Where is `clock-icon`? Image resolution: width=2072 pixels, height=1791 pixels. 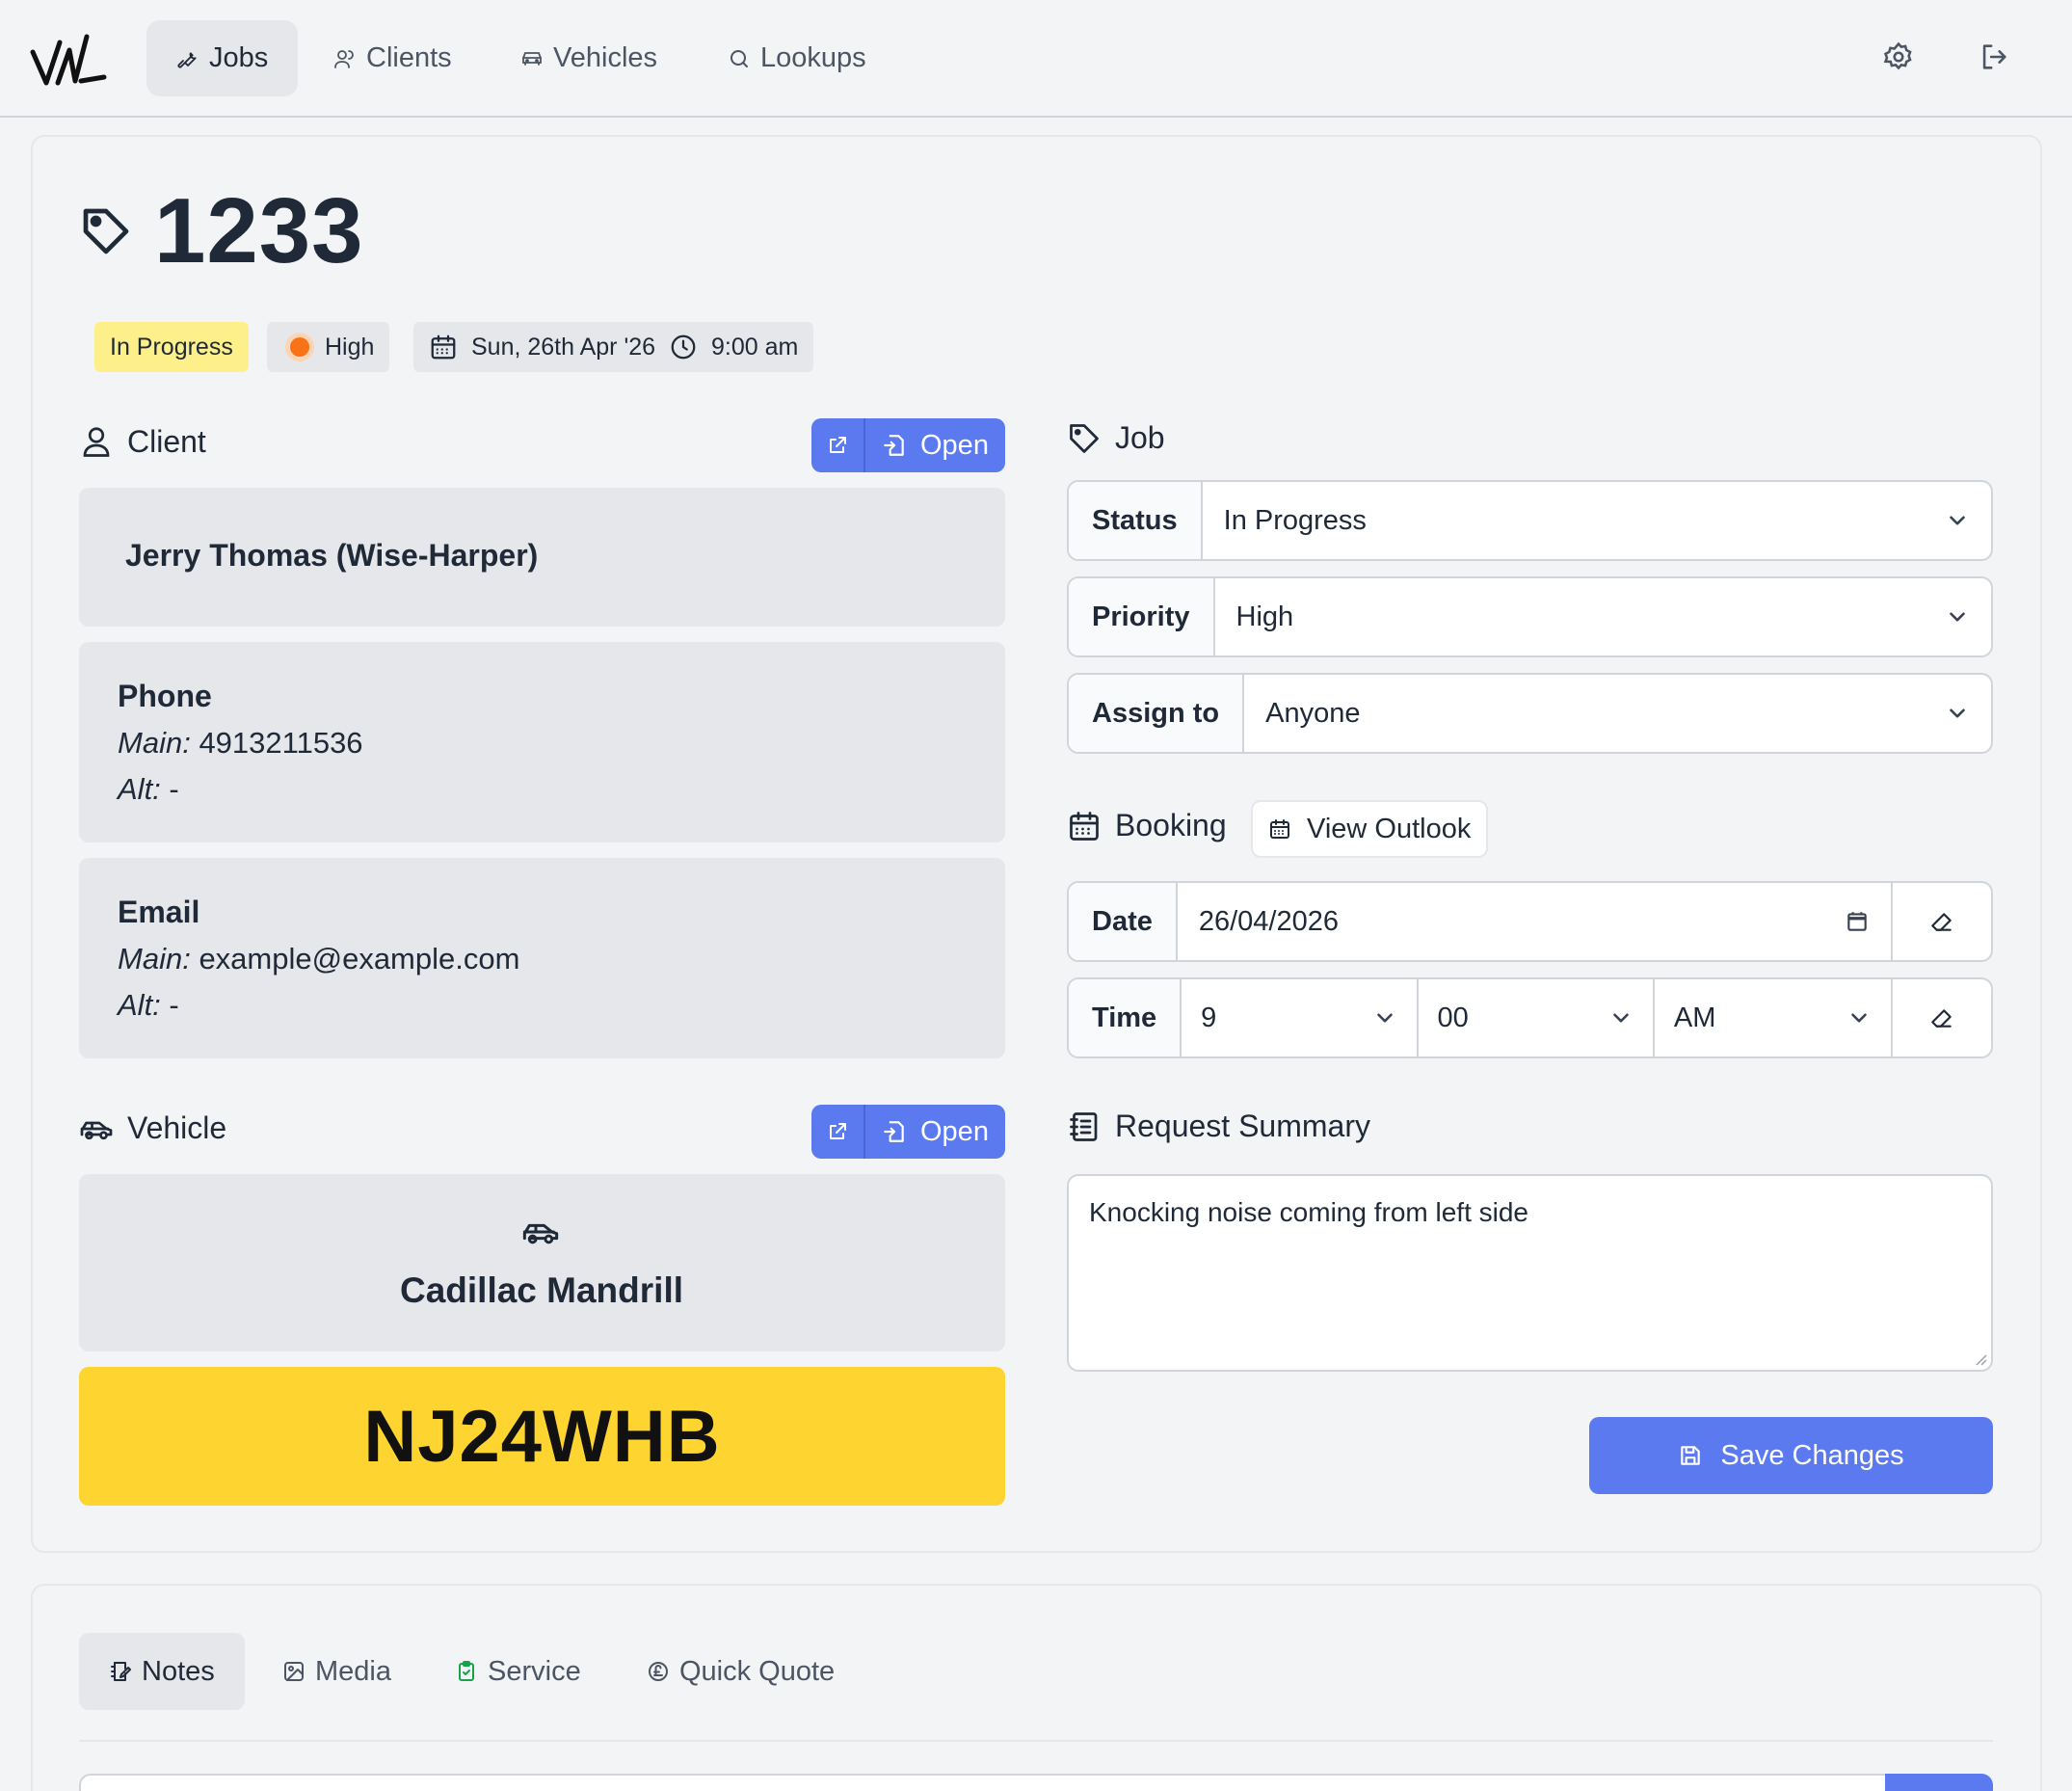 clock-icon is located at coordinates (683, 347).